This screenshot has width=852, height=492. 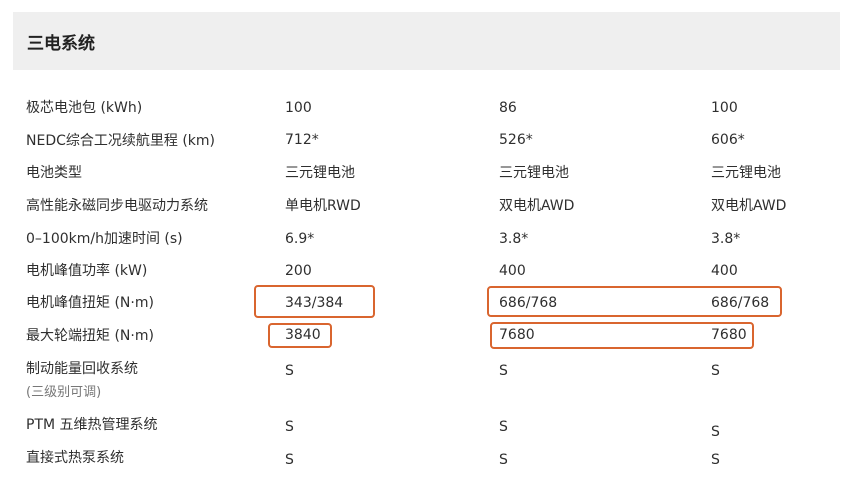 I want to click on row-label: 制动能量回收系统, so click(x=82, y=369).